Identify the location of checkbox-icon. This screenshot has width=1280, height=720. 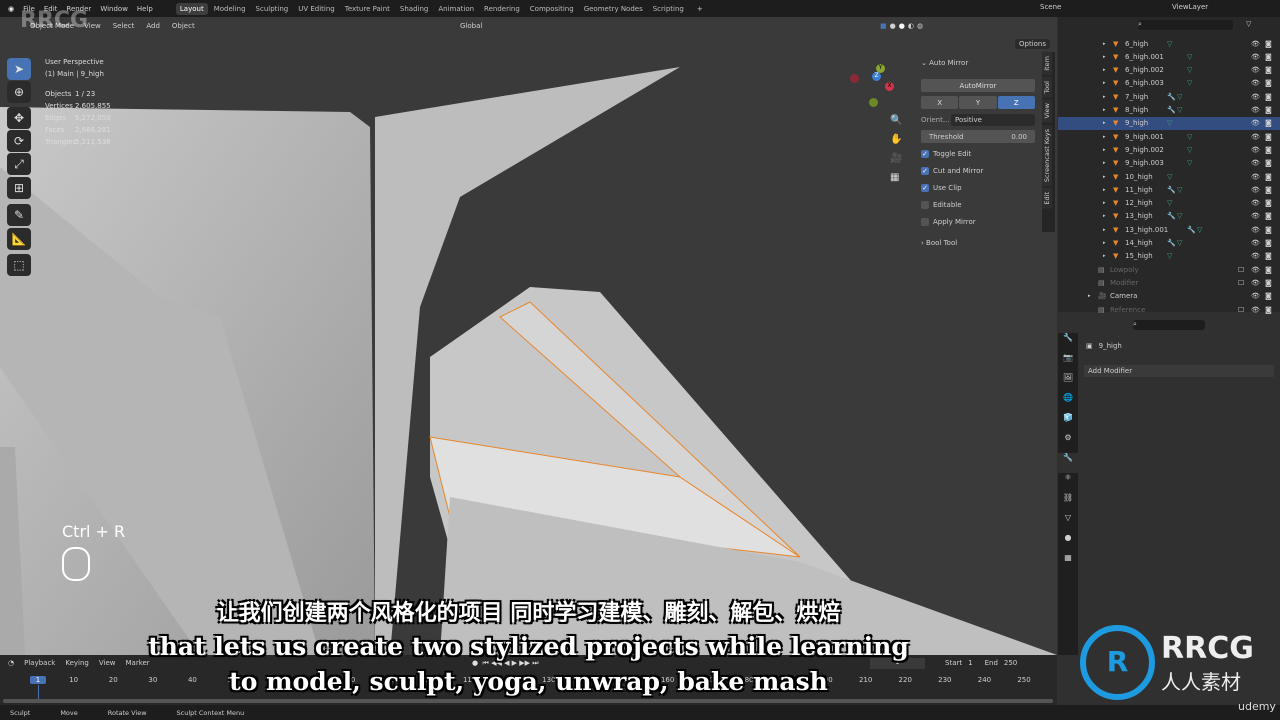
(925, 221).